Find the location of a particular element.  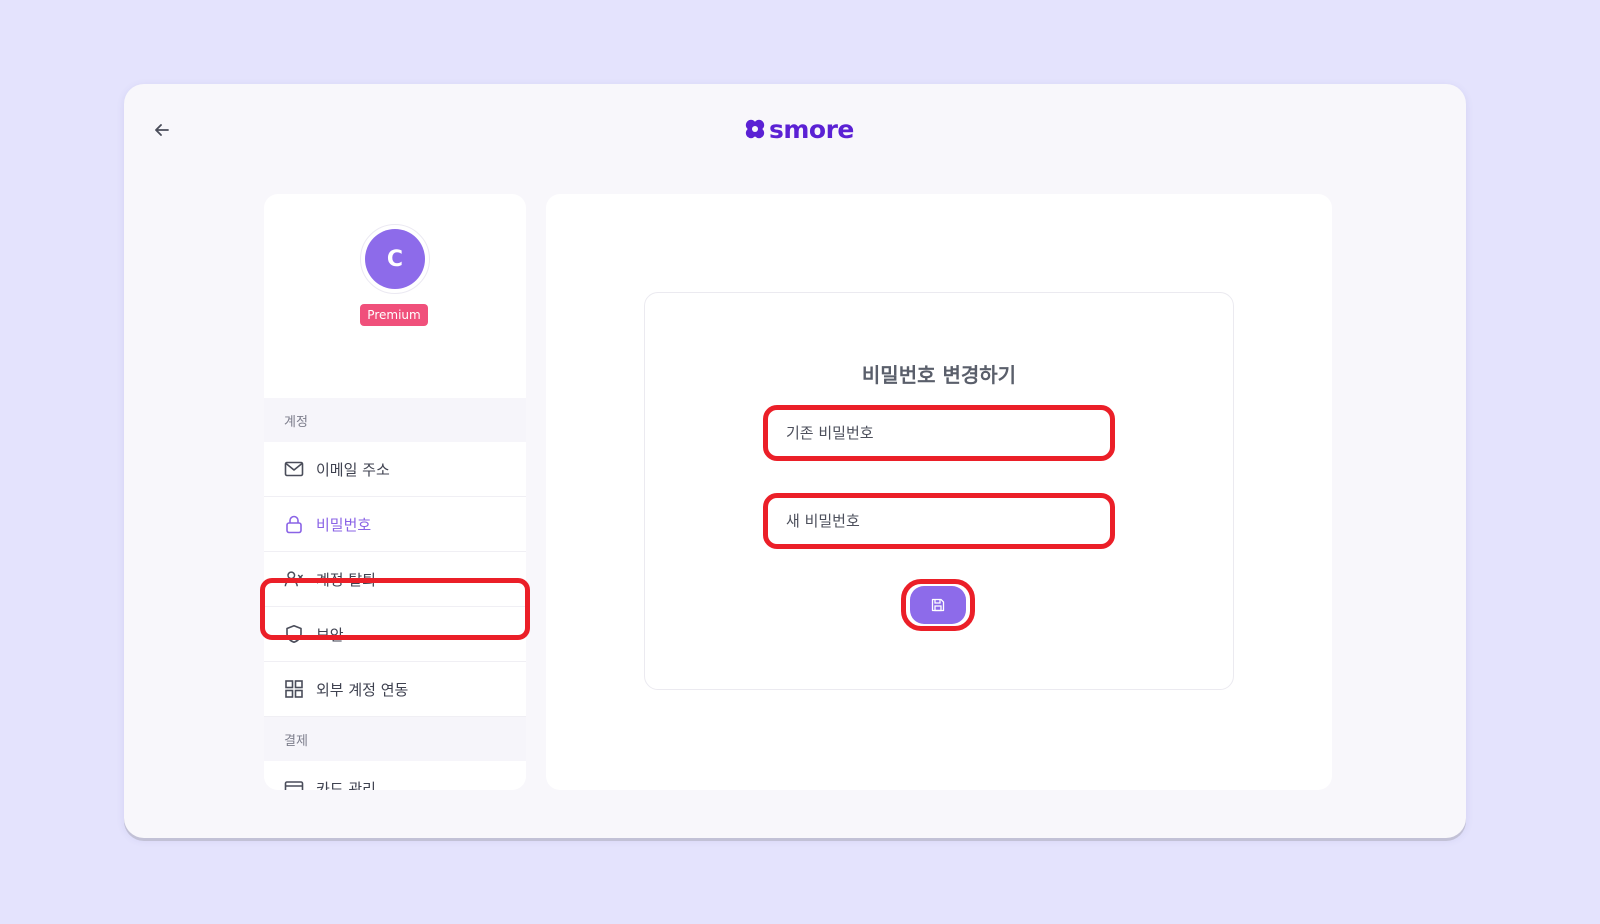

save-icon is located at coordinates (938, 605).